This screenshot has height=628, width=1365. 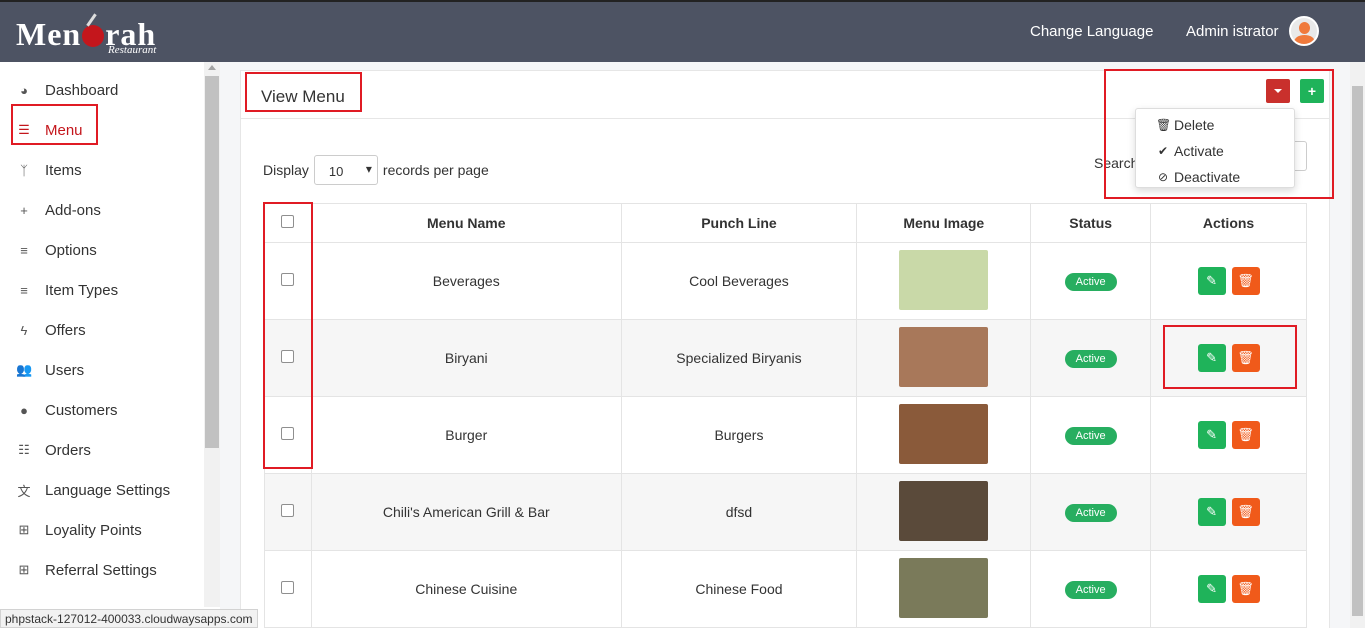 I want to click on sidebar-item-dashboard: ◕ Dashboard, so click(x=102, y=90).